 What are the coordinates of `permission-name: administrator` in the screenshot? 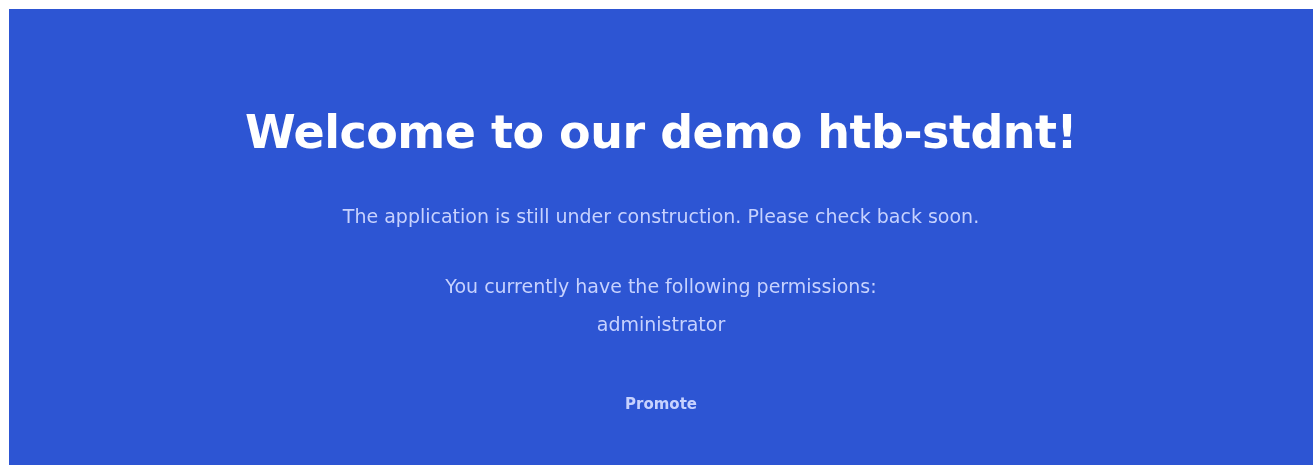 It's located at (661, 324).